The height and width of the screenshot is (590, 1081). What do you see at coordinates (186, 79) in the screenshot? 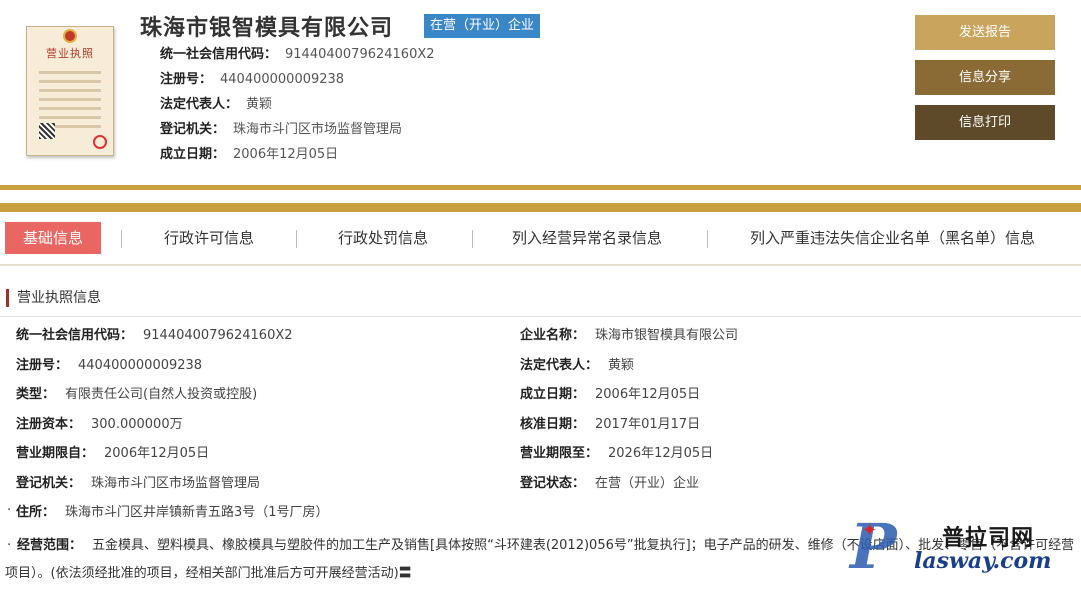
I see `header-label-reg-no: 注册号：` at bounding box center [186, 79].